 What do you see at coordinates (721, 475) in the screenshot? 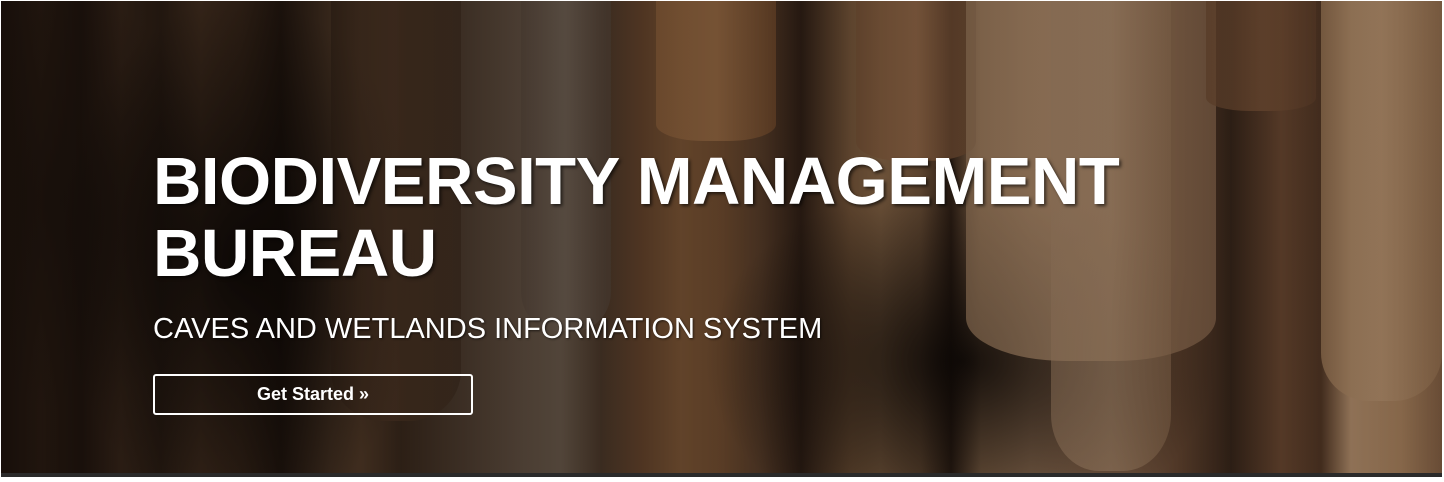
I see `hero-bottom-border` at bounding box center [721, 475].